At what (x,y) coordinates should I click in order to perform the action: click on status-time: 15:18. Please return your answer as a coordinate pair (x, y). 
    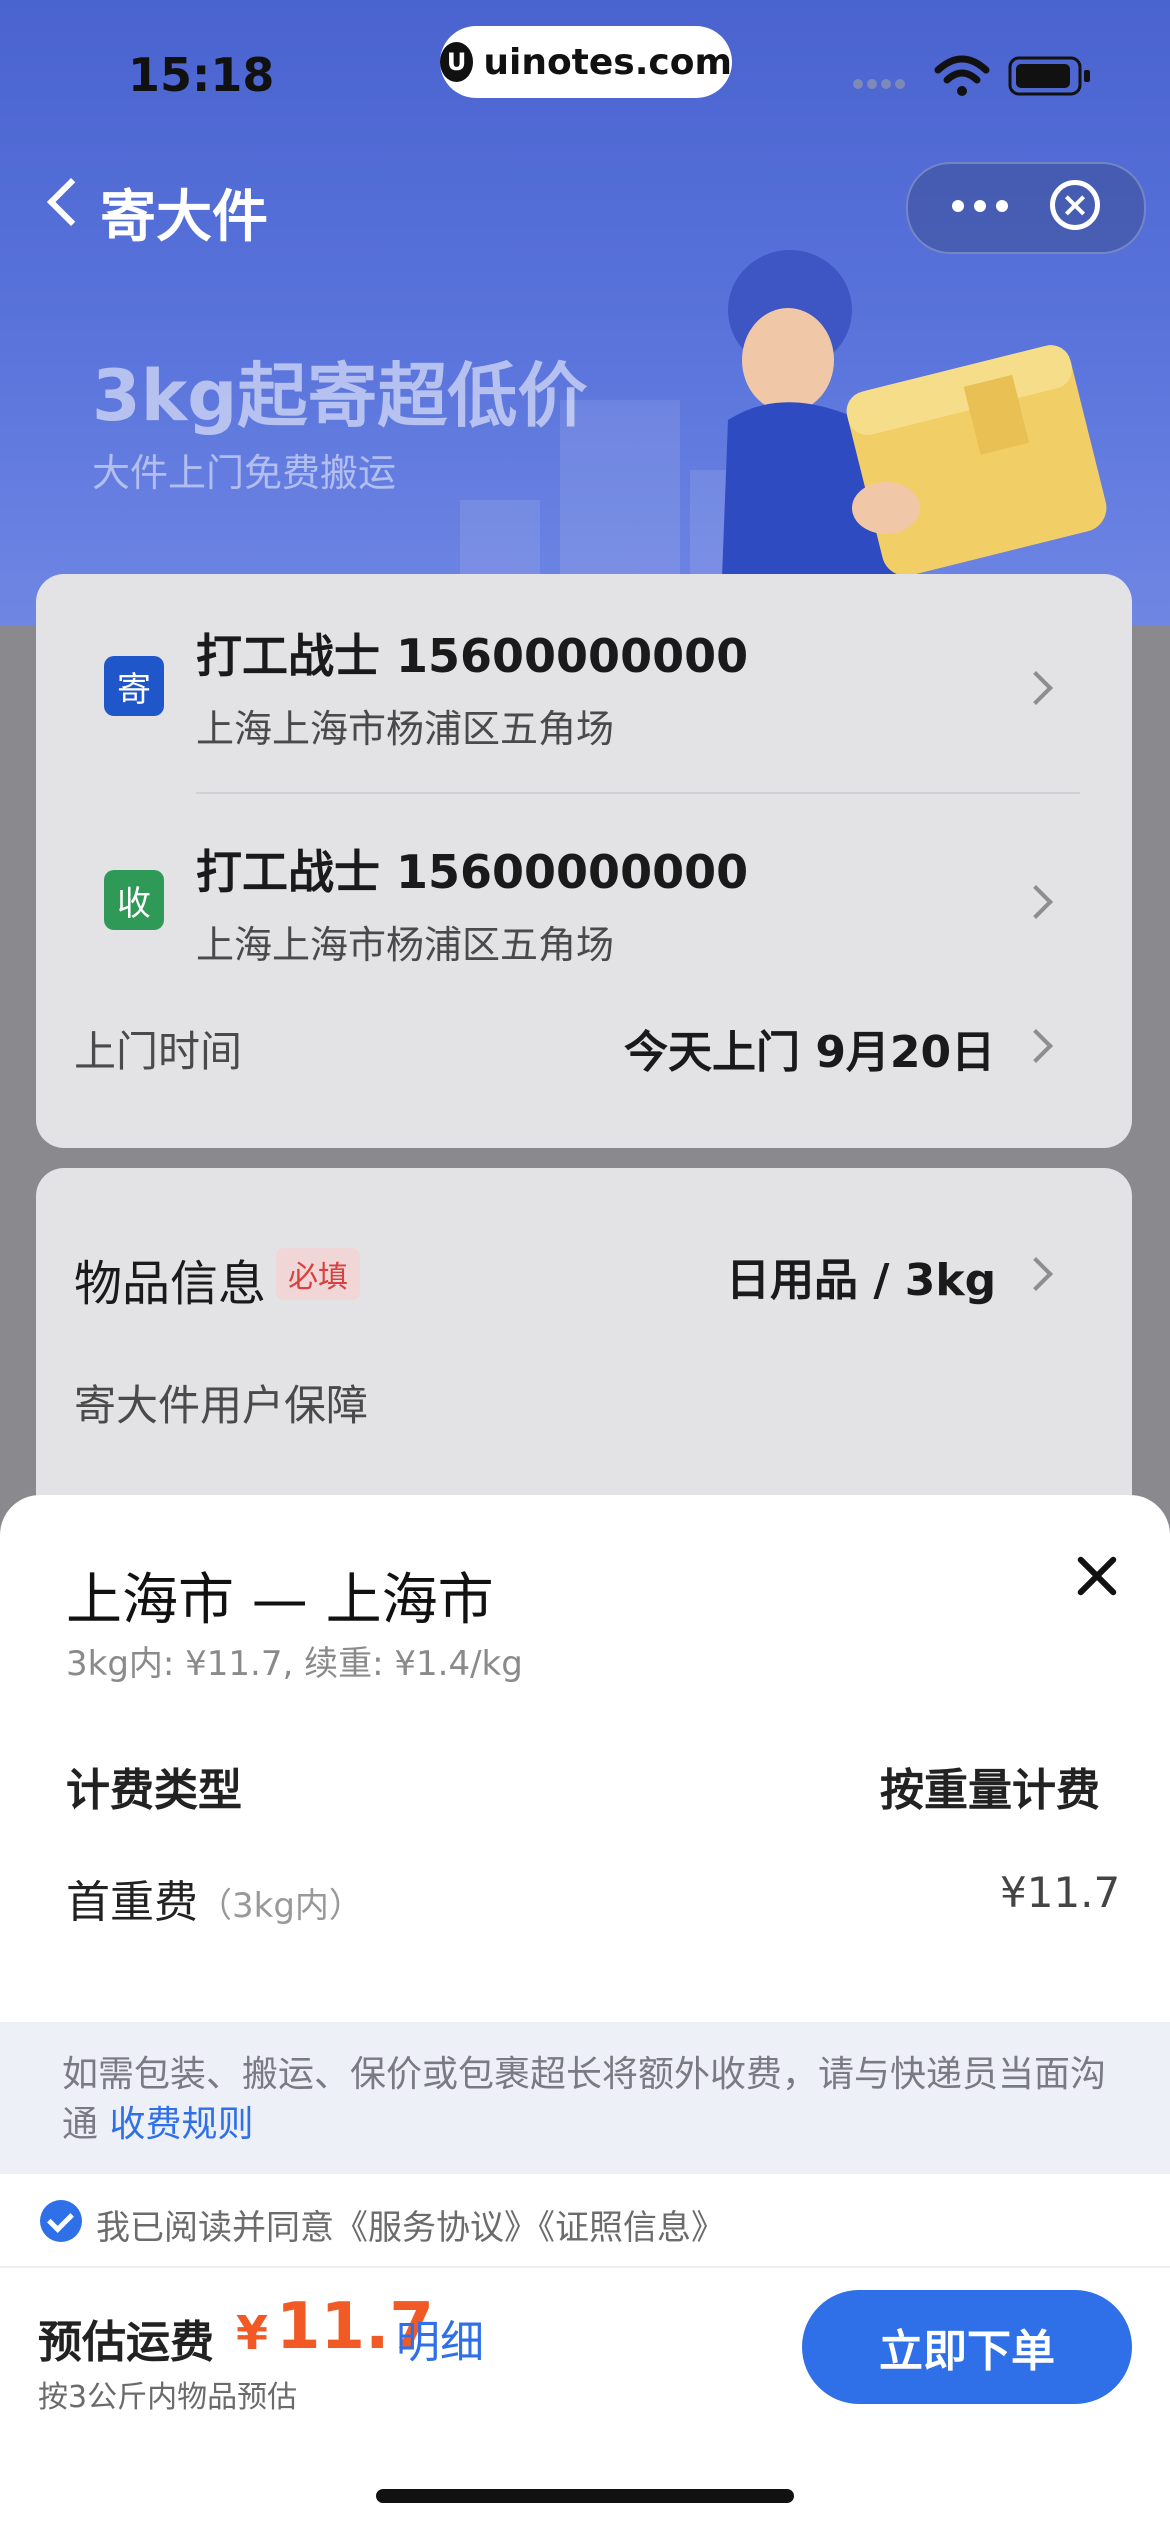
    Looking at the image, I should click on (201, 75).